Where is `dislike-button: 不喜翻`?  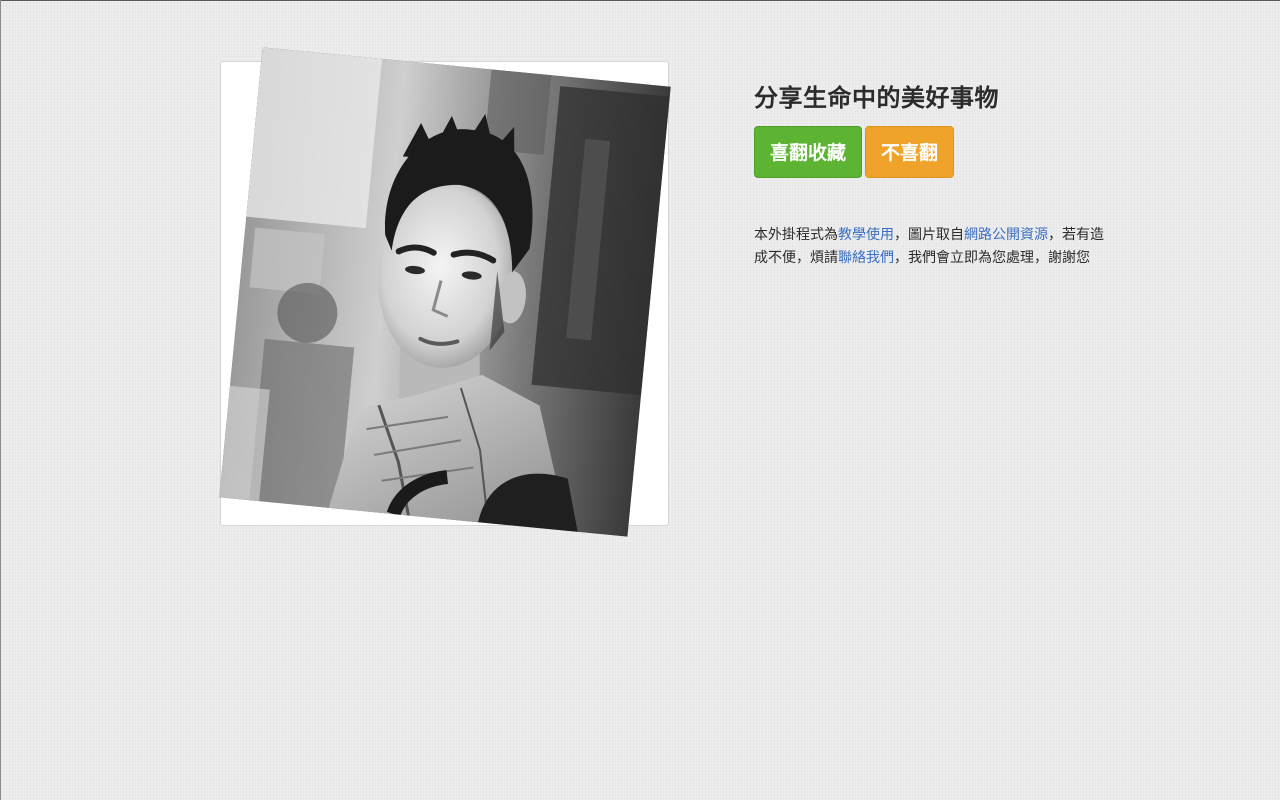 dislike-button: 不喜翻 is located at coordinates (910, 152).